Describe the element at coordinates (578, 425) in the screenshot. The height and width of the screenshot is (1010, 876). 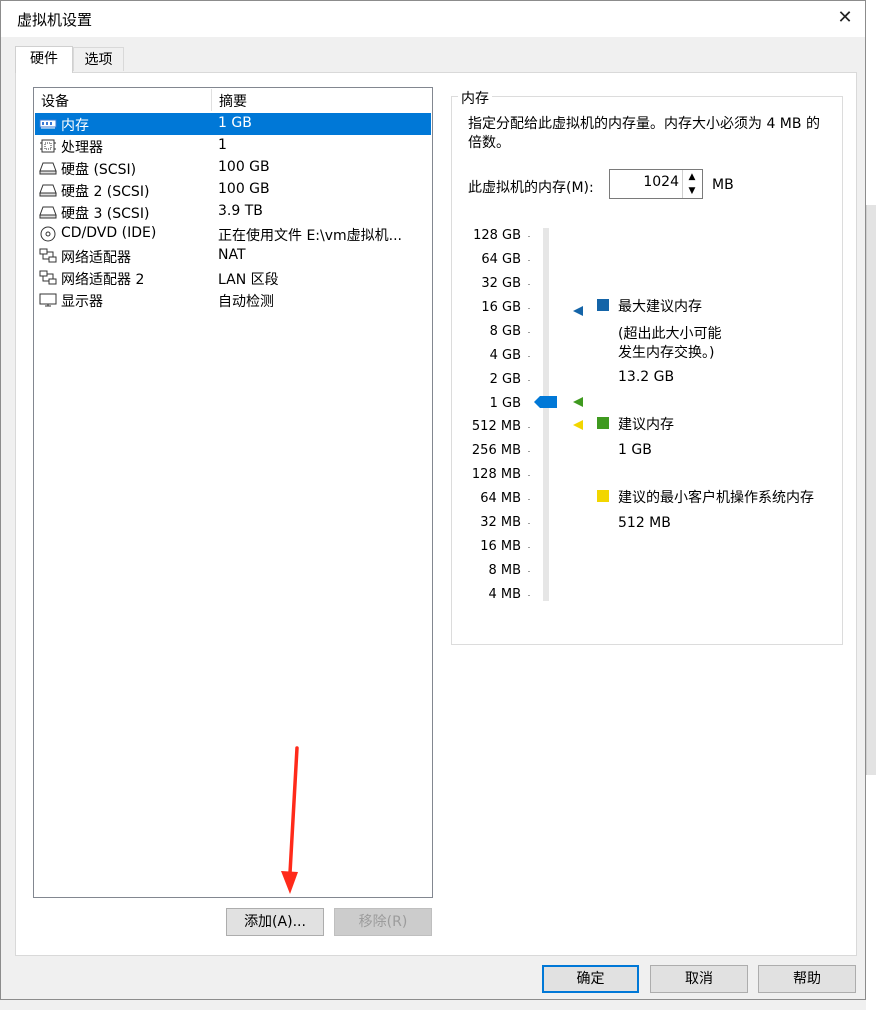
I see `min-recommended-arrow-icon` at that location.